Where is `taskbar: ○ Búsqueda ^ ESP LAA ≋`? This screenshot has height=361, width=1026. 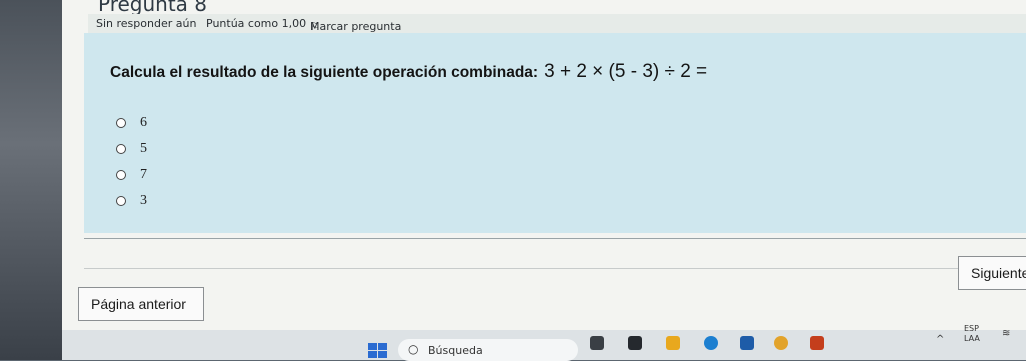 taskbar: ○ Búsqueda ^ ESP LAA ≋ is located at coordinates (544, 342).